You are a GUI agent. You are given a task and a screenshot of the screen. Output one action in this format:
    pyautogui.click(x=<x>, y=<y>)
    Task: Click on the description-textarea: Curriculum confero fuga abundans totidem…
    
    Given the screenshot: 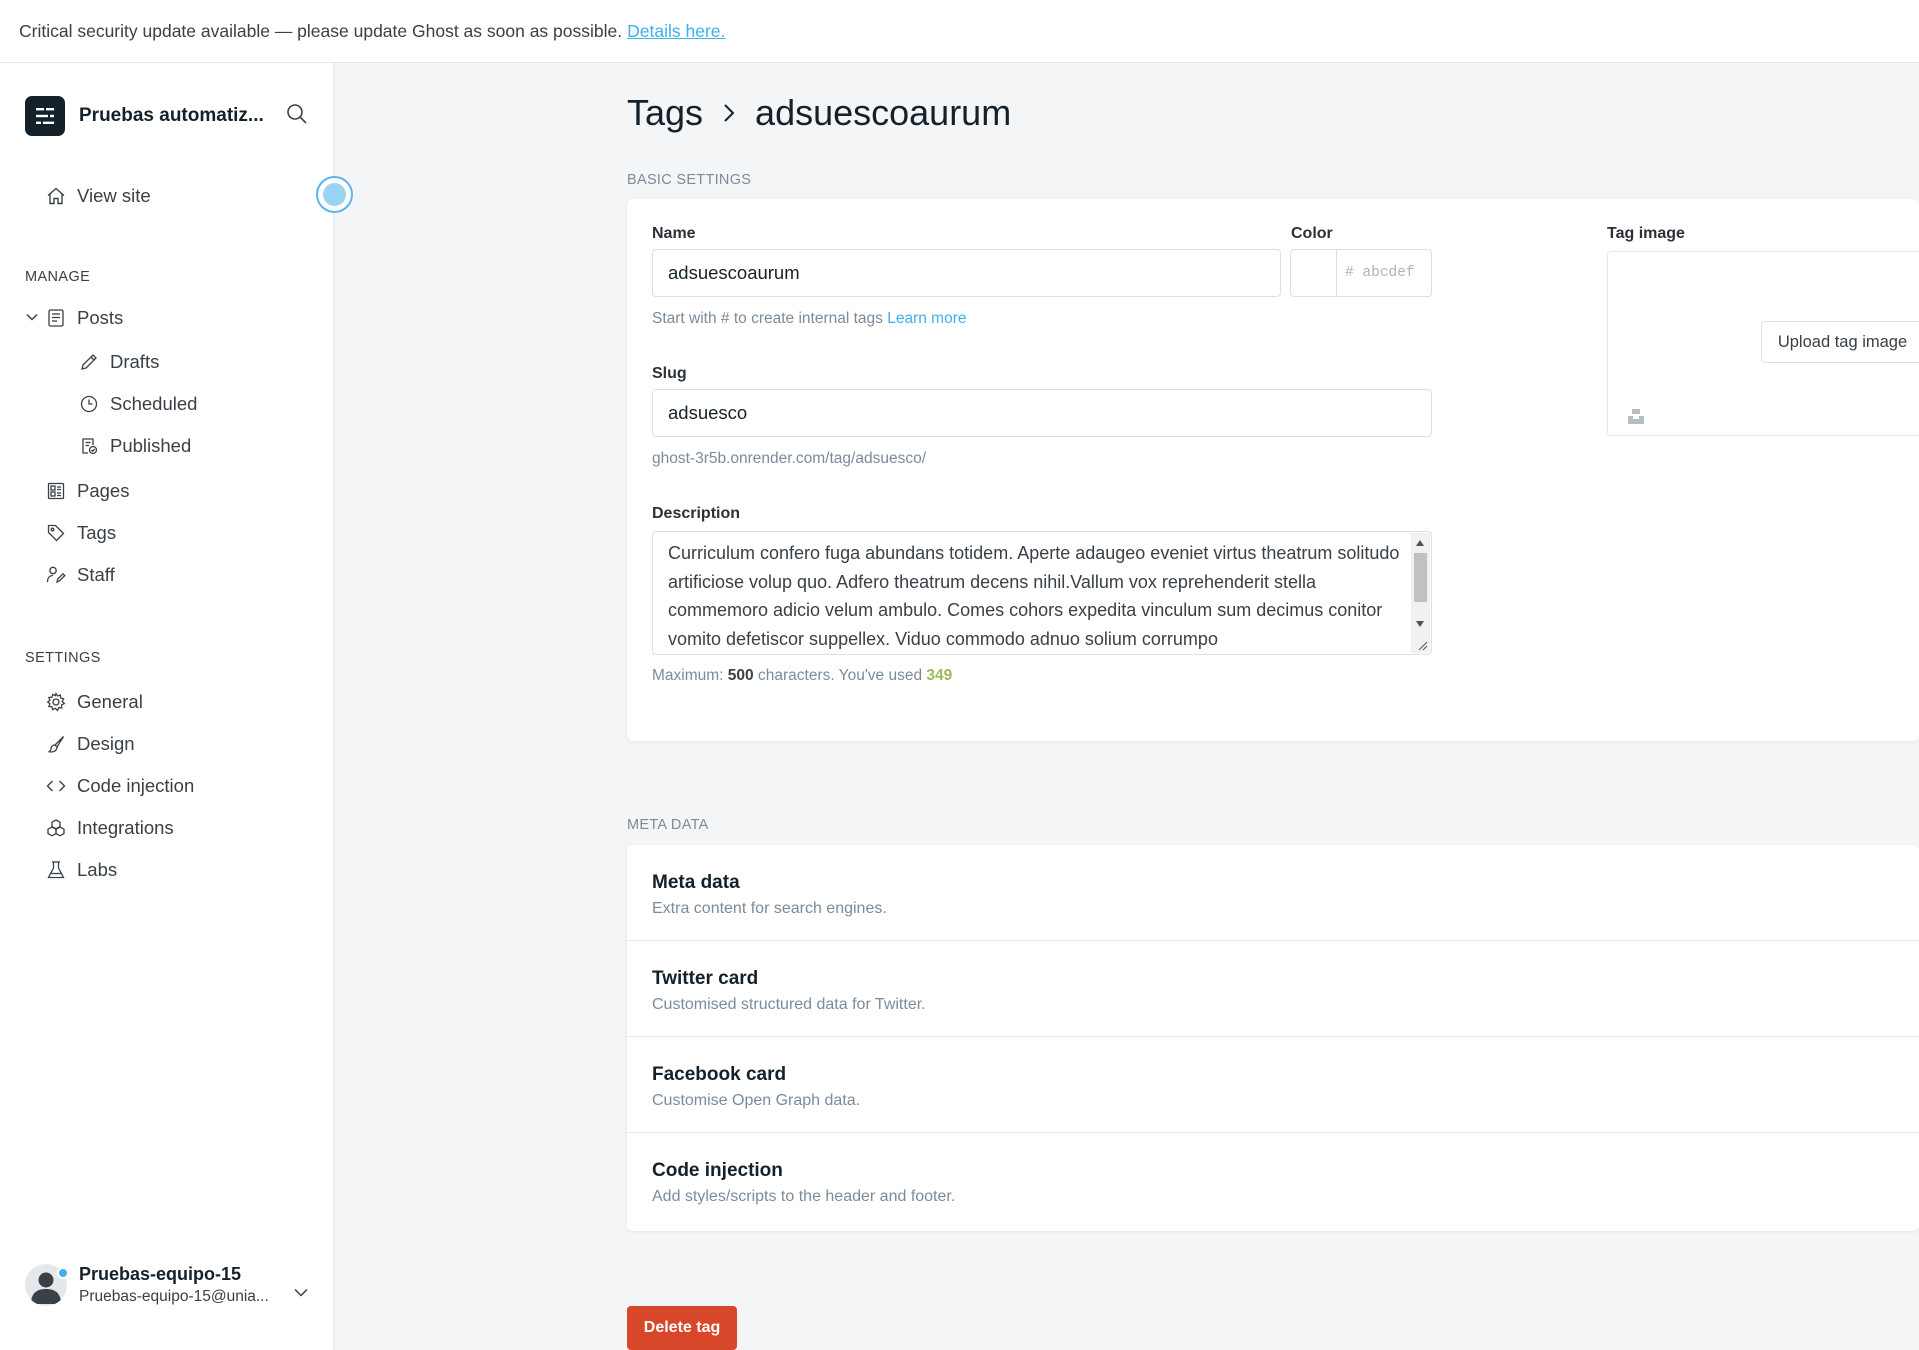 What is the action you would take?
    pyautogui.click(x=1042, y=593)
    